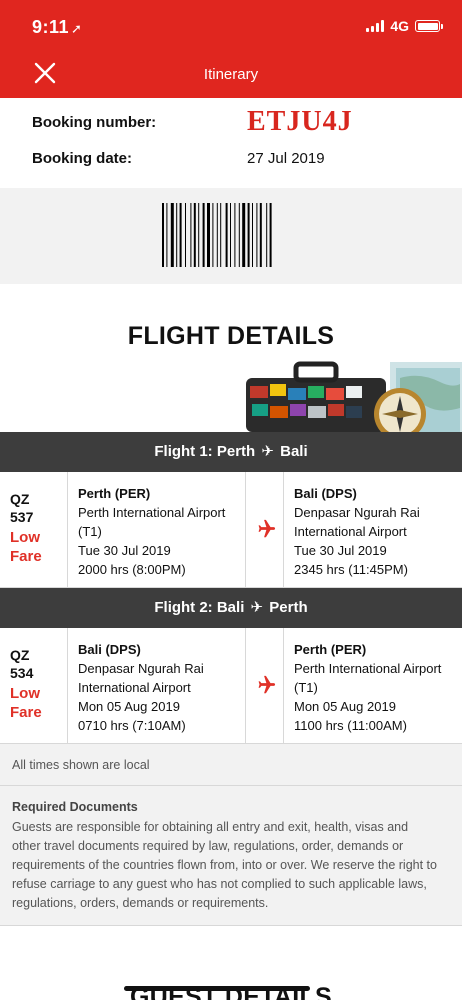  I want to click on flight-2-code-cell: QZ 534 Low Fare, so click(34, 685).